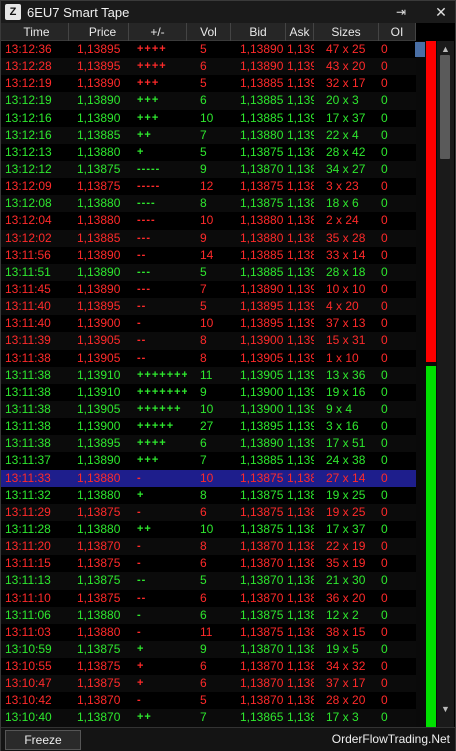  I want to click on close-icon: ✕, so click(441, 12).